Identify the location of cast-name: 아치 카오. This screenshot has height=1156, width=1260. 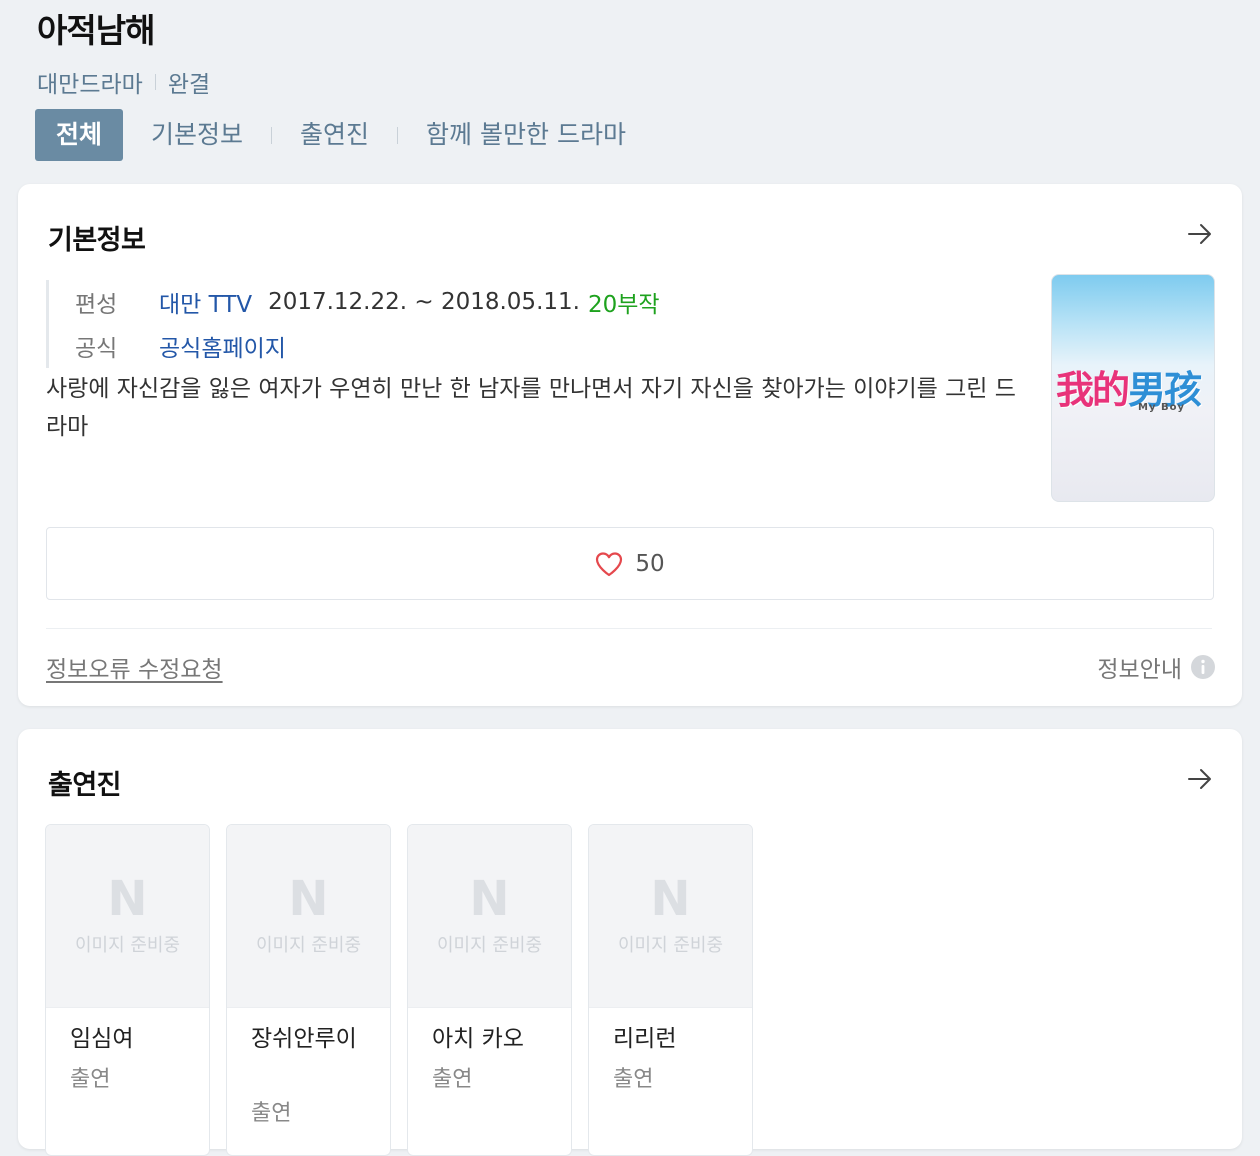
(478, 1039).